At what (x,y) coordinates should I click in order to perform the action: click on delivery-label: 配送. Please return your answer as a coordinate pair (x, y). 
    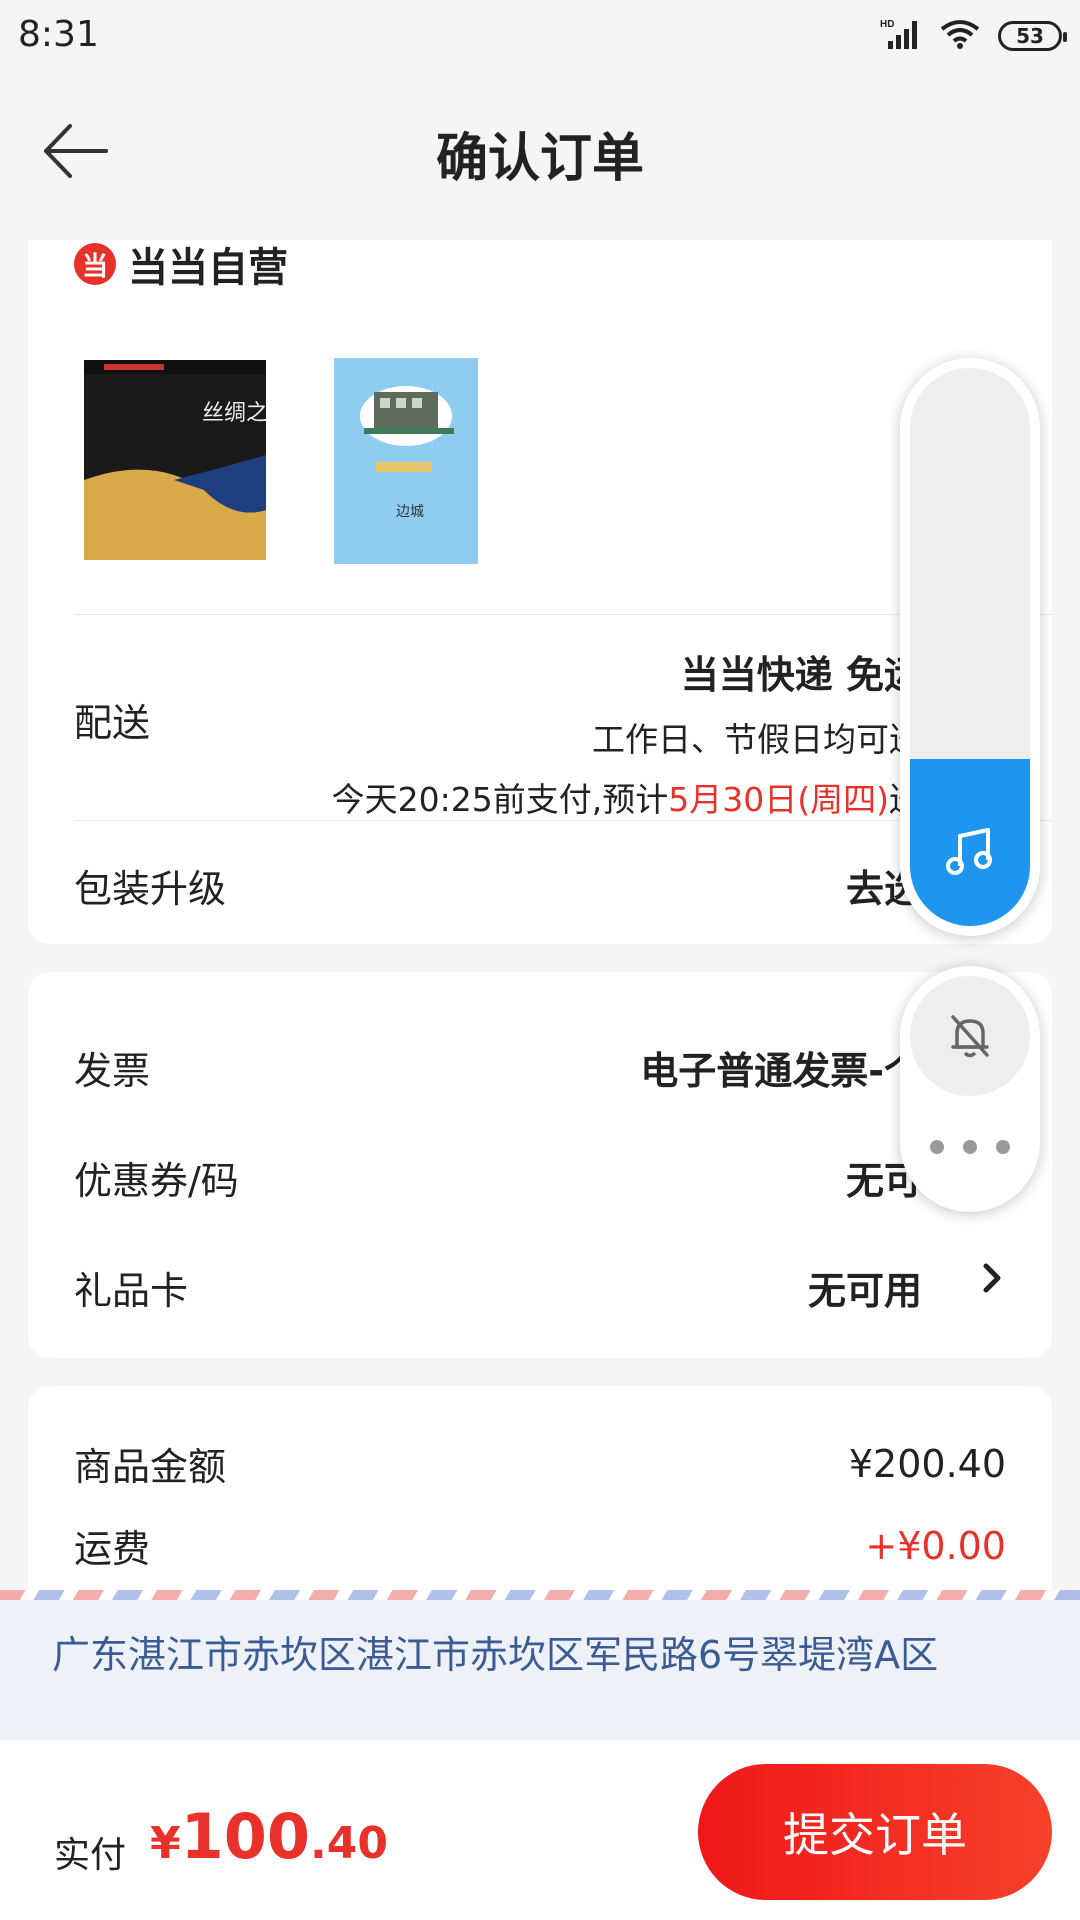
    Looking at the image, I should click on (112, 723).